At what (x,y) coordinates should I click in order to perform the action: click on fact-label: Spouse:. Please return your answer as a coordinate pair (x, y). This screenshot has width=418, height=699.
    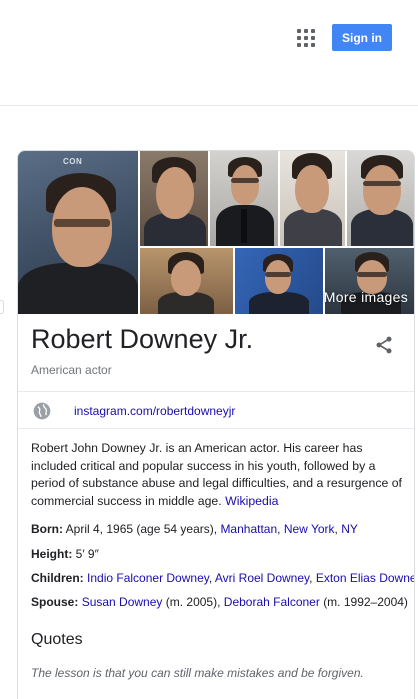
    Looking at the image, I should click on (55, 602).